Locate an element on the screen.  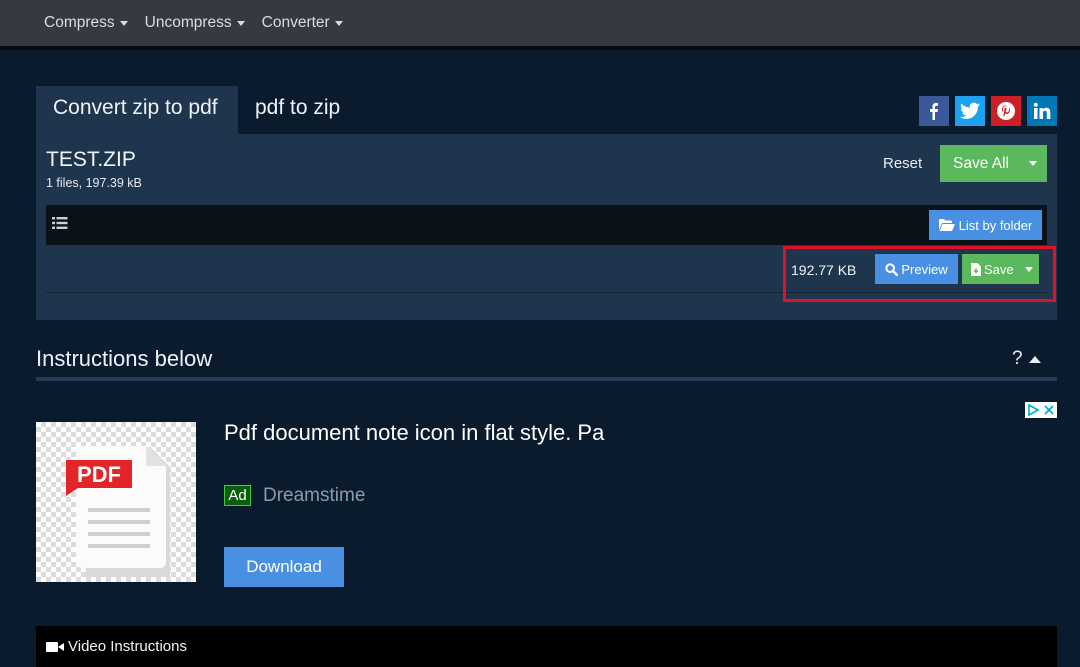
file-toolbar: List by folder is located at coordinates (546, 225).